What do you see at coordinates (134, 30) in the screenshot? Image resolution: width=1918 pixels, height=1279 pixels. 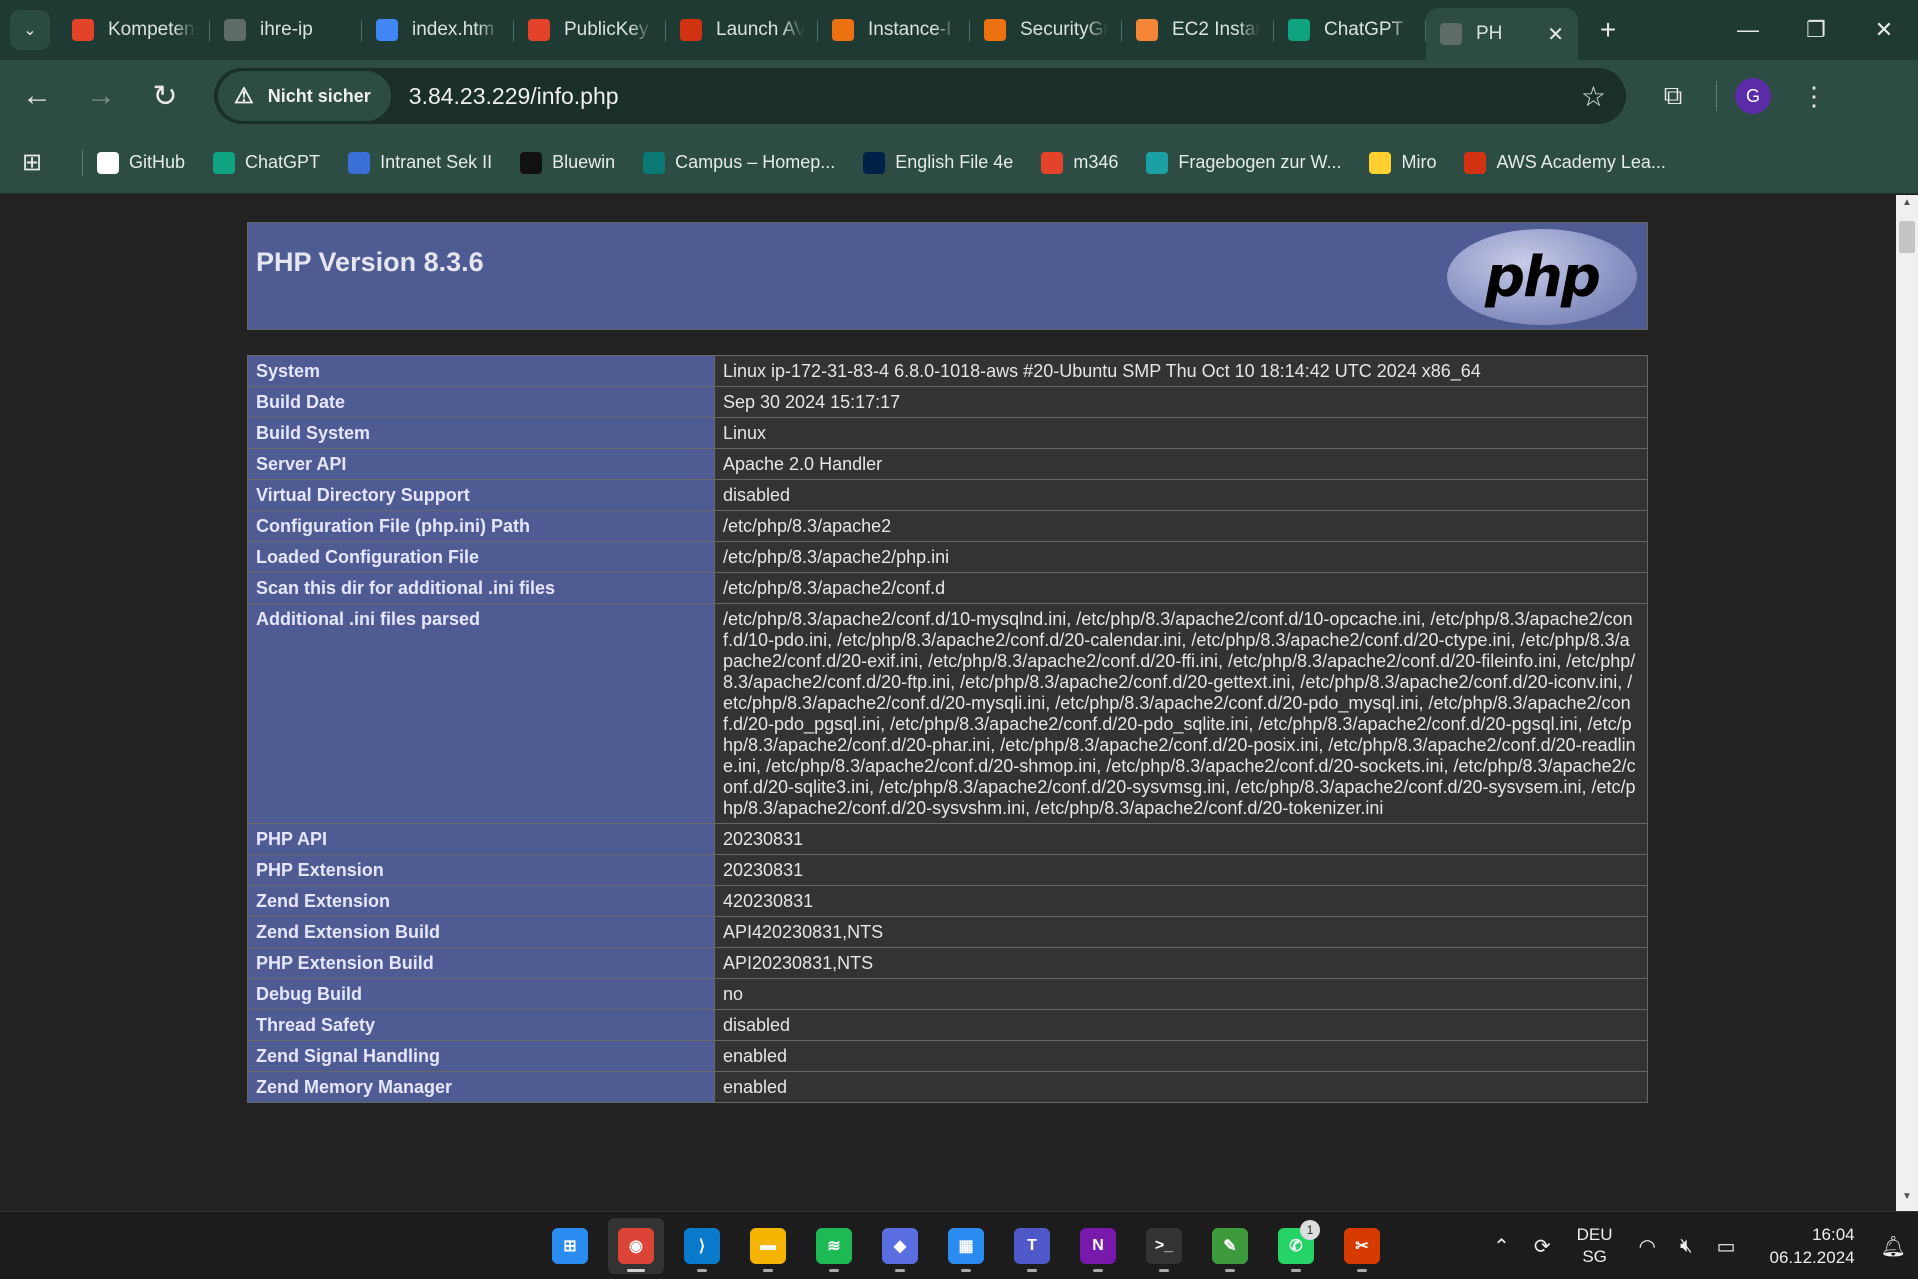 I see `browser-tab: Kompeten` at bounding box center [134, 30].